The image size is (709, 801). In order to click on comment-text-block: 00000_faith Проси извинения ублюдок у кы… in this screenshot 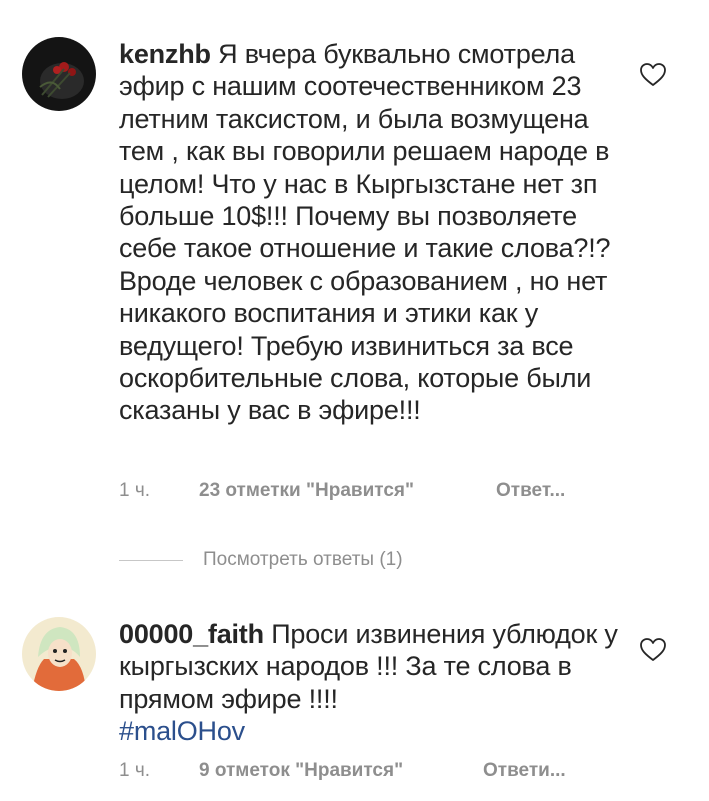, I will do `click(374, 683)`.